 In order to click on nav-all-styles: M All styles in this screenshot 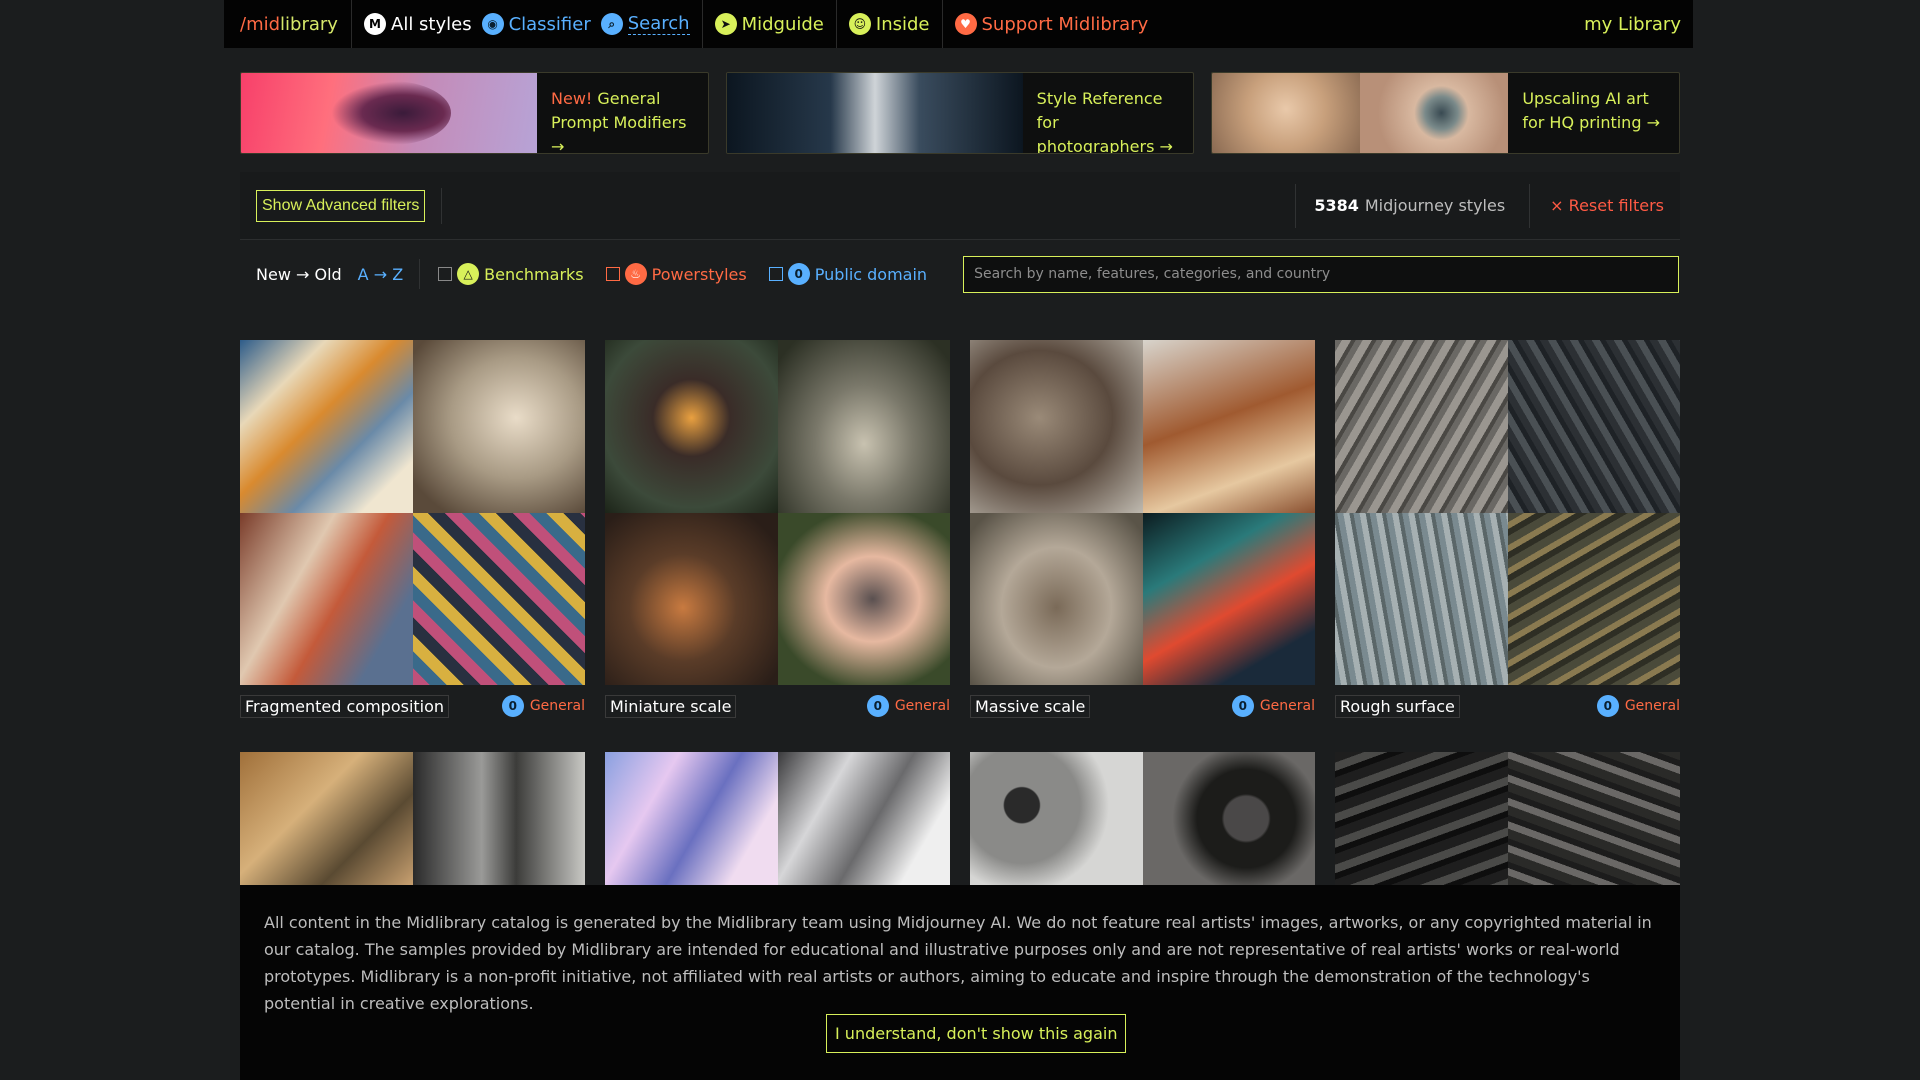, I will do `click(418, 24)`.